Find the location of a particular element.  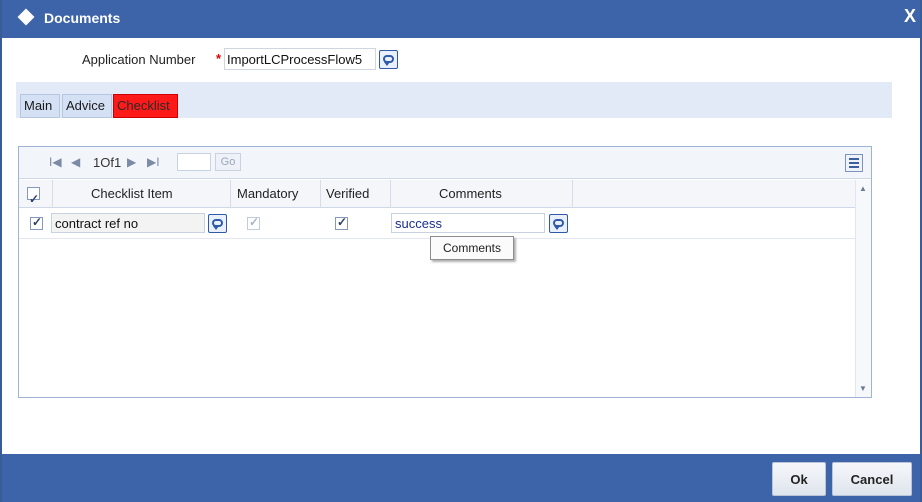

ok-button: Ok is located at coordinates (799, 479).